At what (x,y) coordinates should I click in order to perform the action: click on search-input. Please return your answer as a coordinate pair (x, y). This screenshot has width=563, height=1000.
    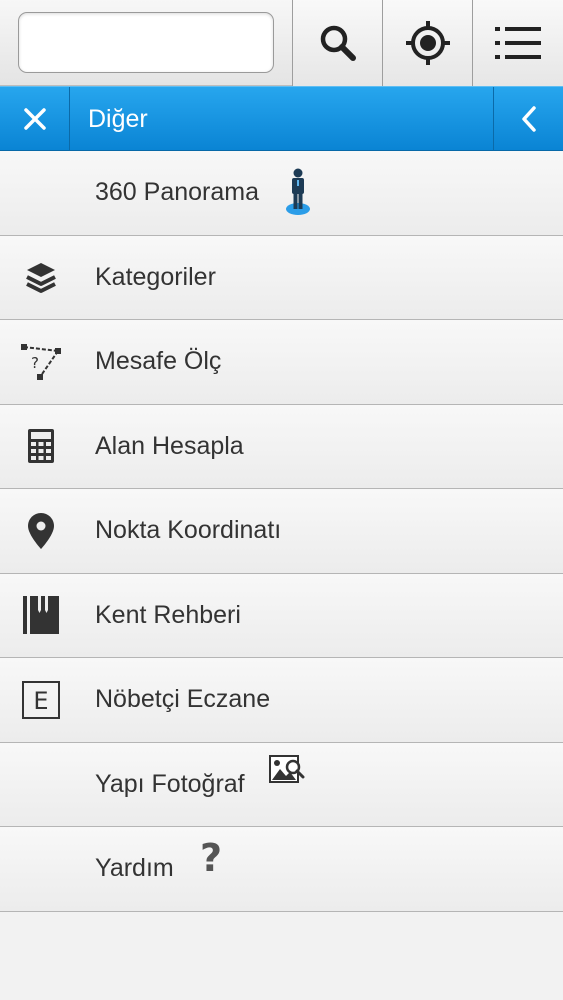
    Looking at the image, I should click on (146, 42).